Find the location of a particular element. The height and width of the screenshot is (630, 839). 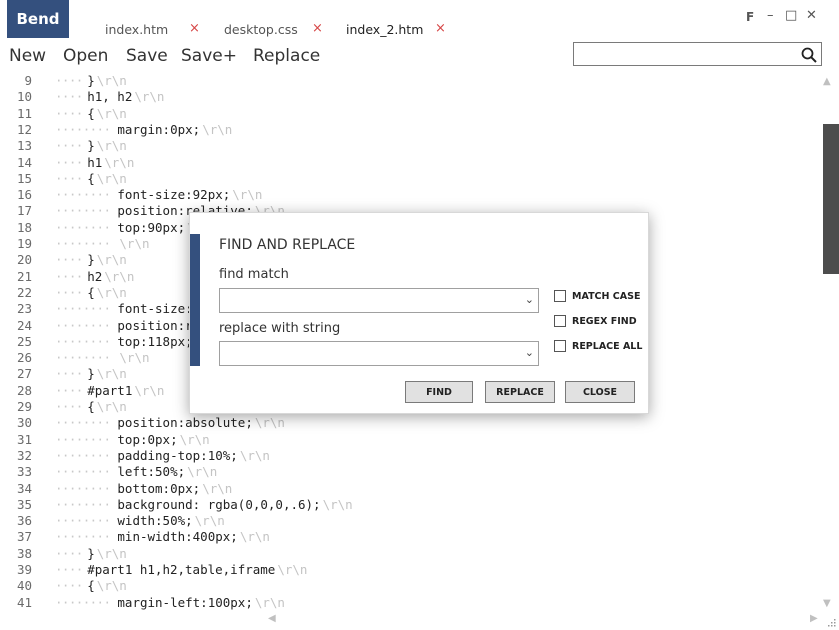

find-button: FIND is located at coordinates (439, 392).